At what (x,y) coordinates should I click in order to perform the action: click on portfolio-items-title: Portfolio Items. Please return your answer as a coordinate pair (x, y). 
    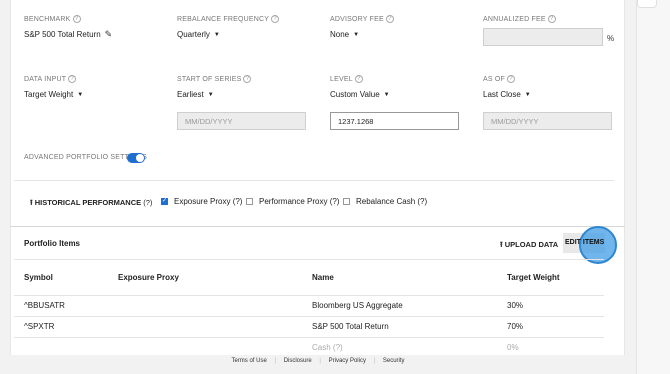
    Looking at the image, I should click on (52, 243).